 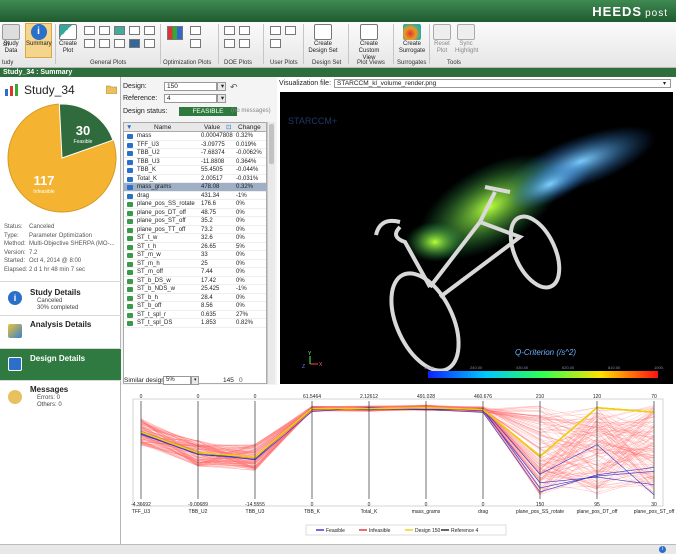 What do you see at coordinates (412, 32) in the screenshot?
I see `surrogate-icon` at bounding box center [412, 32].